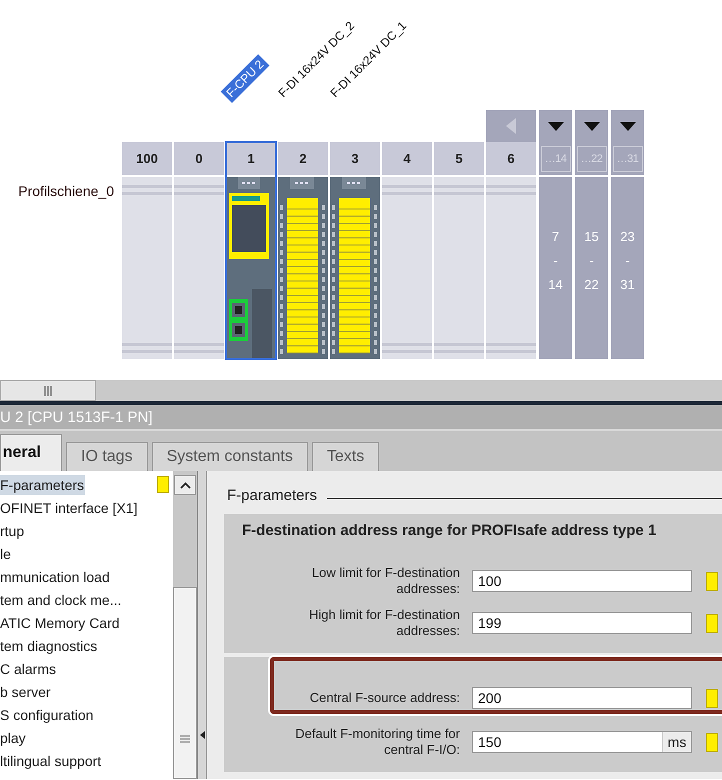 This screenshot has height=780, width=722. What do you see at coordinates (43, 484) in the screenshot?
I see `nav-item: F-parameters` at bounding box center [43, 484].